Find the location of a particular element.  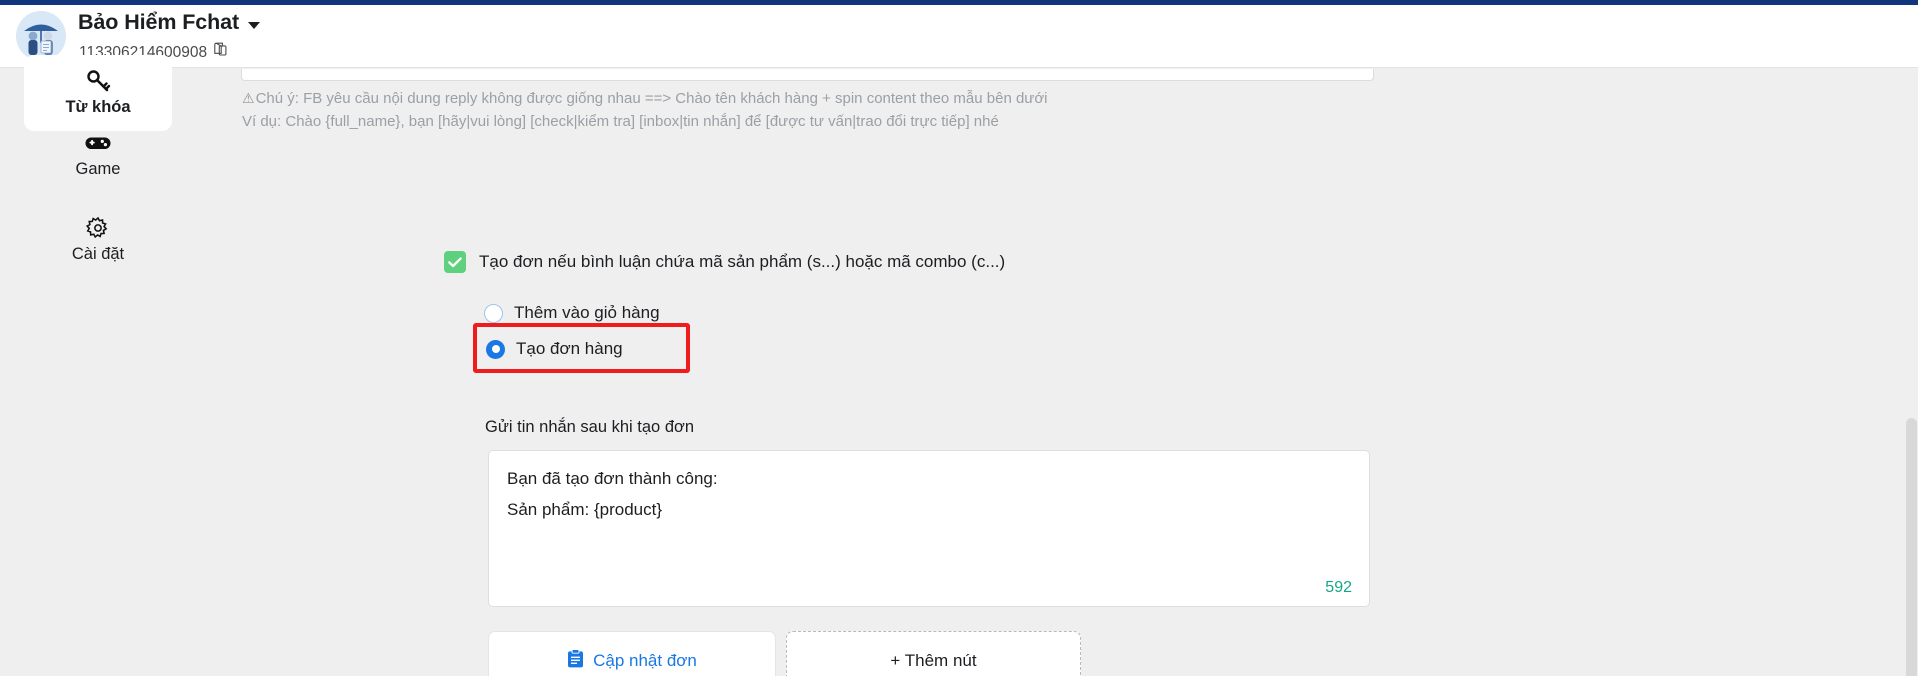

radio-add-to-cart-indicator is located at coordinates (493, 313).